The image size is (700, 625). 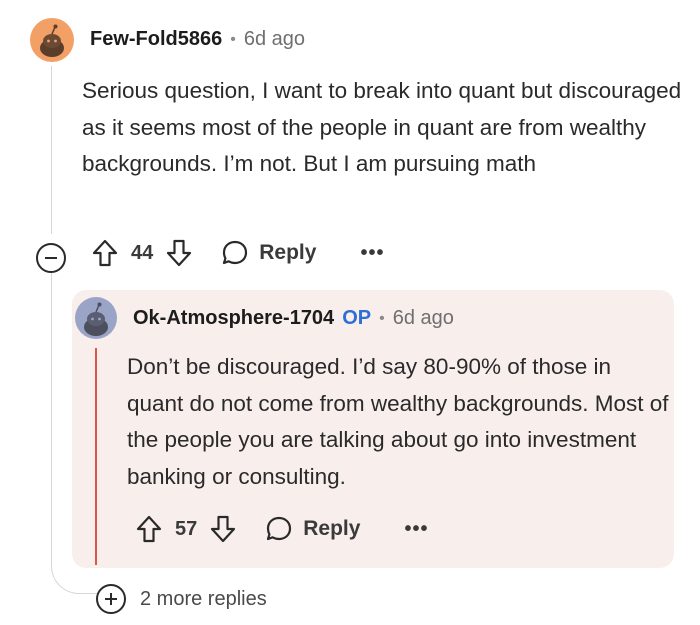 I want to click on reply-highlight-line, so click(x=96, y=456).